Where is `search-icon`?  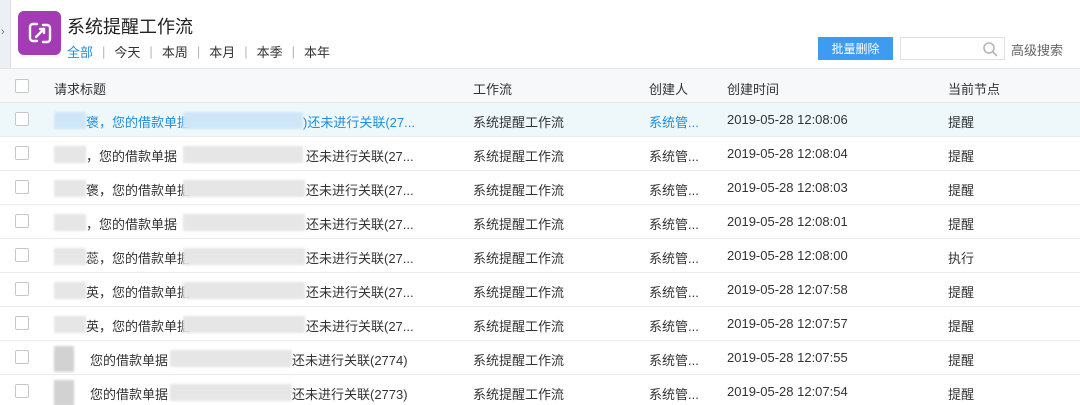
search-icon is located at coordinates (990, 49).